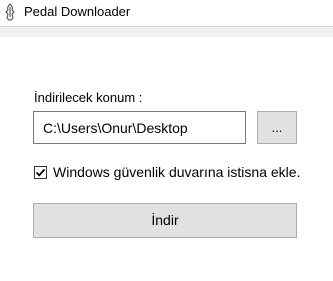  I want to click on checkmark-icon, so click(40, 172).